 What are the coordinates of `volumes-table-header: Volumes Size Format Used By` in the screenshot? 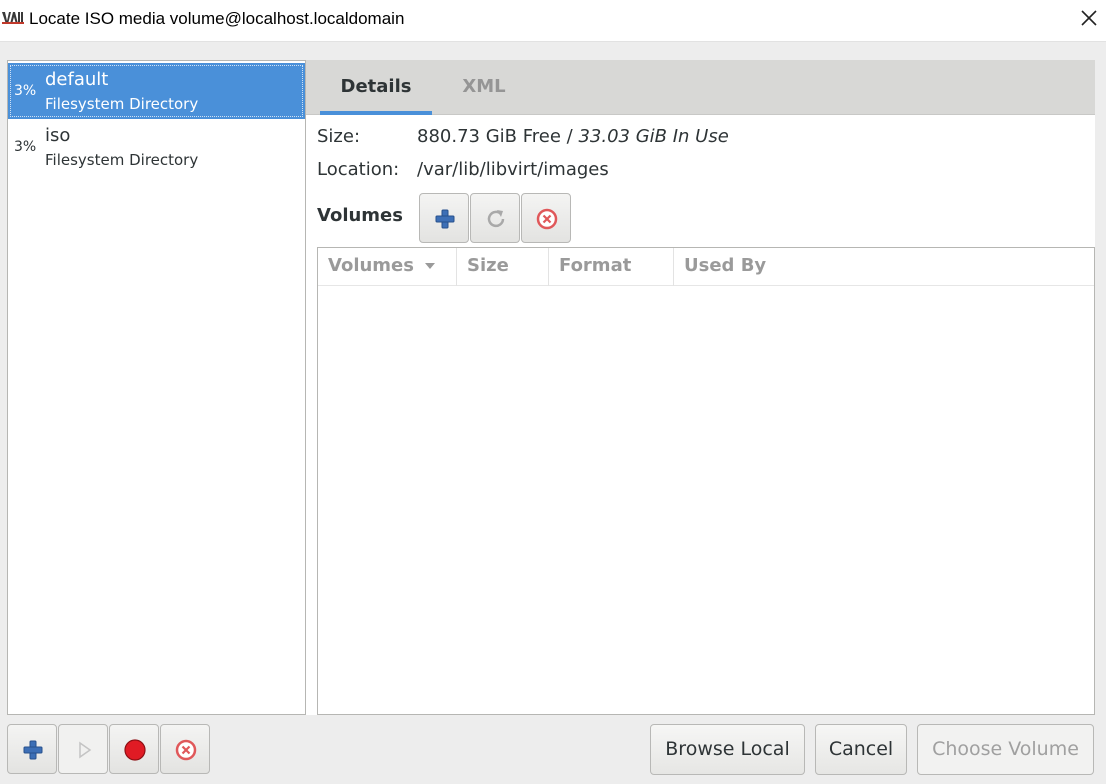 It's located at (706, 267).